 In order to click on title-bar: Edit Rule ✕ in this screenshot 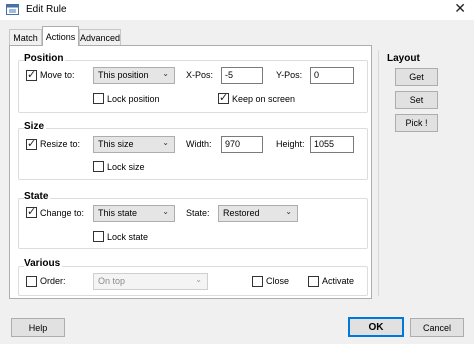, I will do `click(237, 10)`.